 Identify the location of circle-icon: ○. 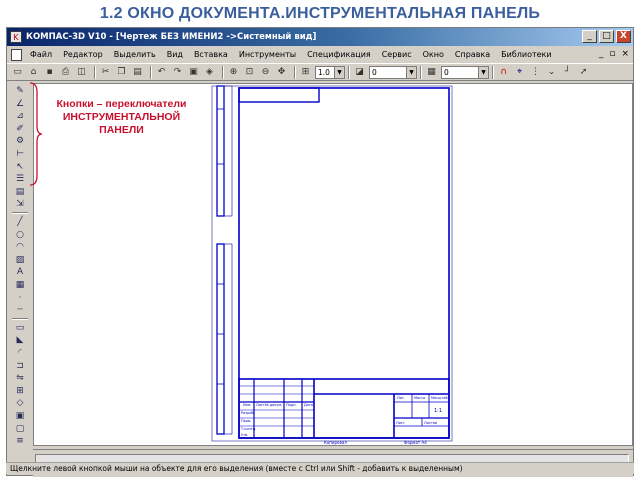
(20, 235).